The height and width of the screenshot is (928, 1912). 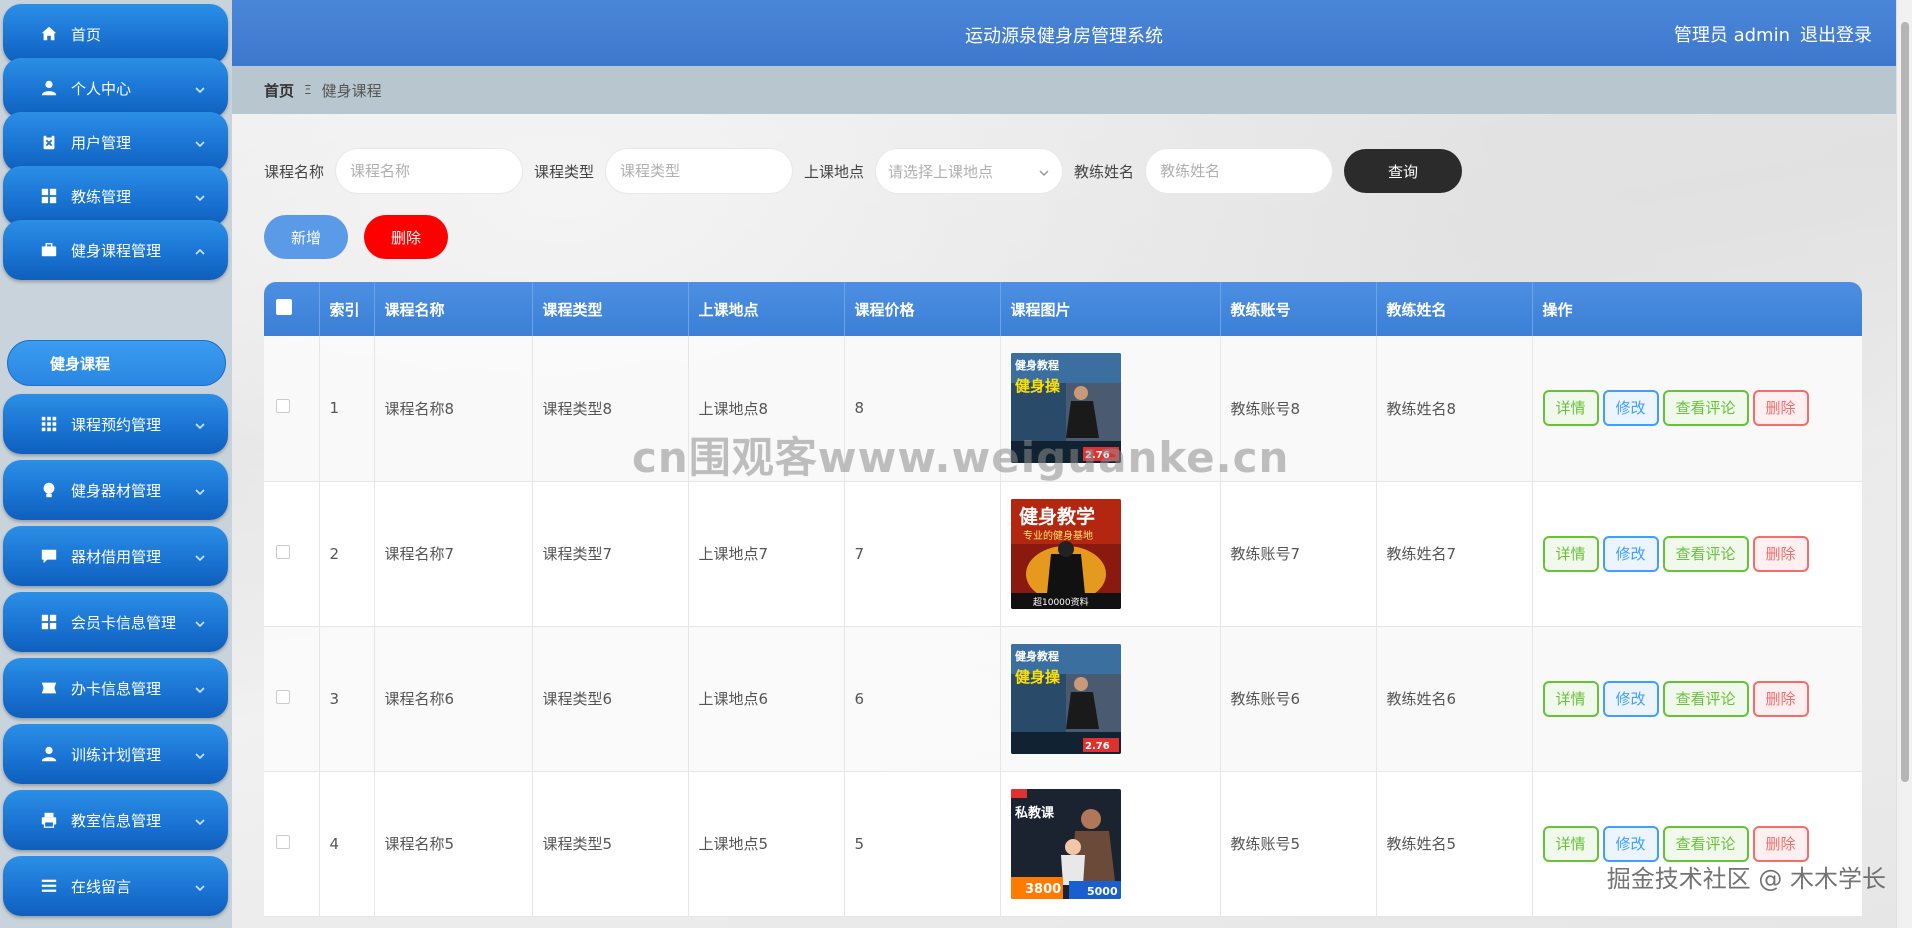 I want to click on sidebar-item-label: 用户管理, so click(x=101, y=142).